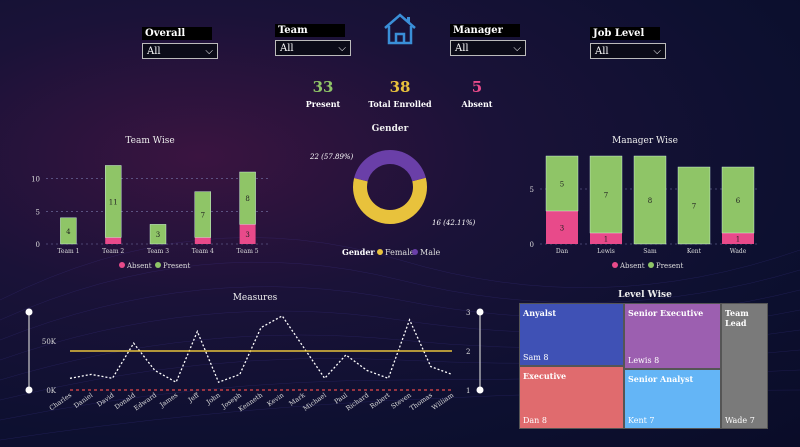 The image size is (800, 447). I want to click on kpi-absent-label: Absent, so click(477, 104).